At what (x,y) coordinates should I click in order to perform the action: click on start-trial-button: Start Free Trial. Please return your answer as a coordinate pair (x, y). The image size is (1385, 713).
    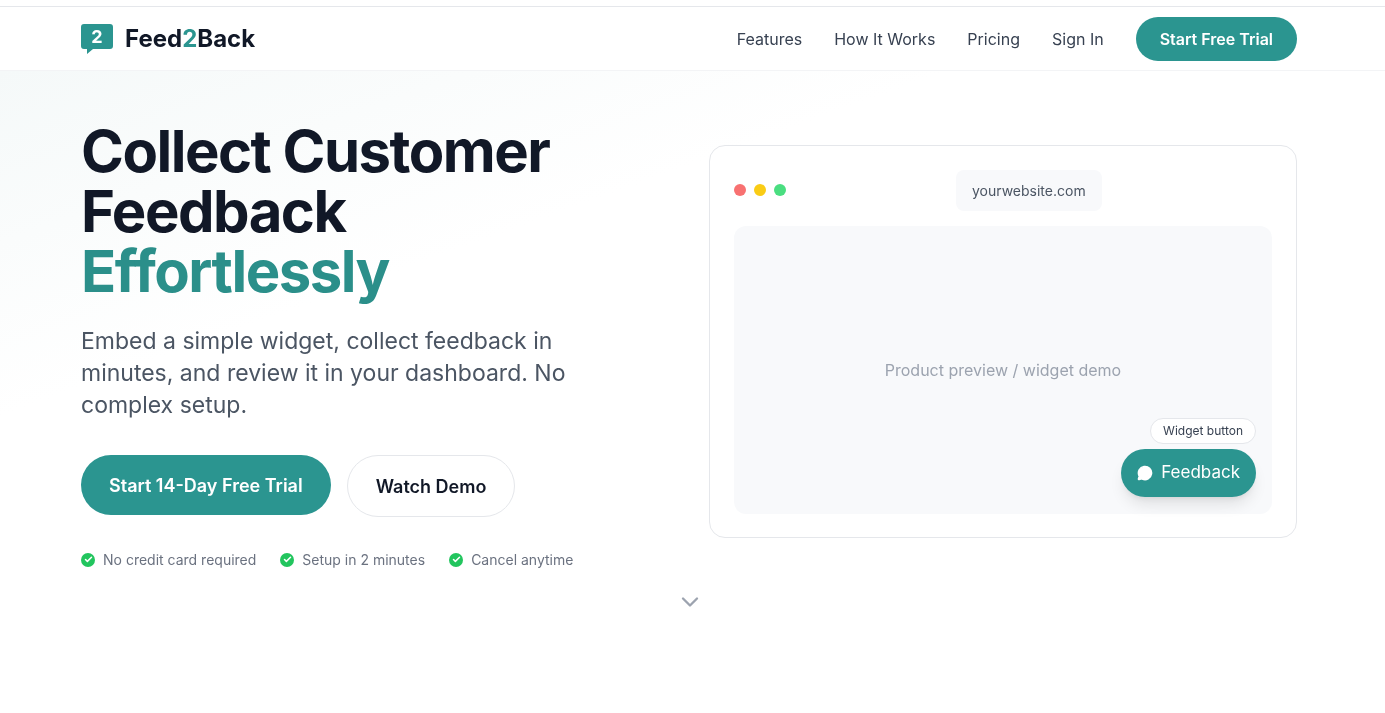
    Looking at the image, I should click on (1216, 38).